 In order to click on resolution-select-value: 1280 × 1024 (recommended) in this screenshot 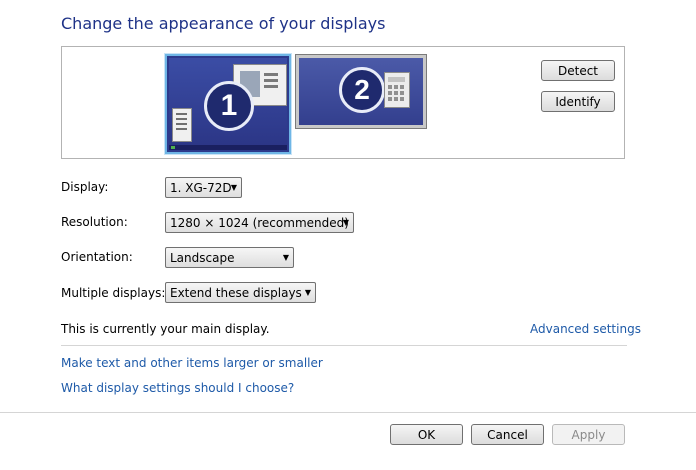, I will do `click(259, 222)`.